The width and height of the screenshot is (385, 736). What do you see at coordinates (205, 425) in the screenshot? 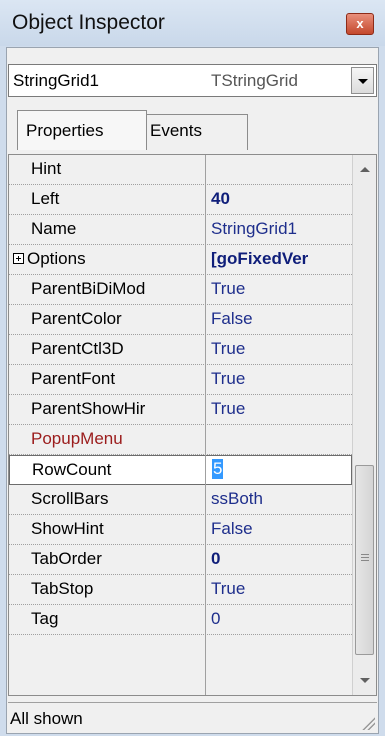
I see `column-divider` at bounding box center [205, 425].